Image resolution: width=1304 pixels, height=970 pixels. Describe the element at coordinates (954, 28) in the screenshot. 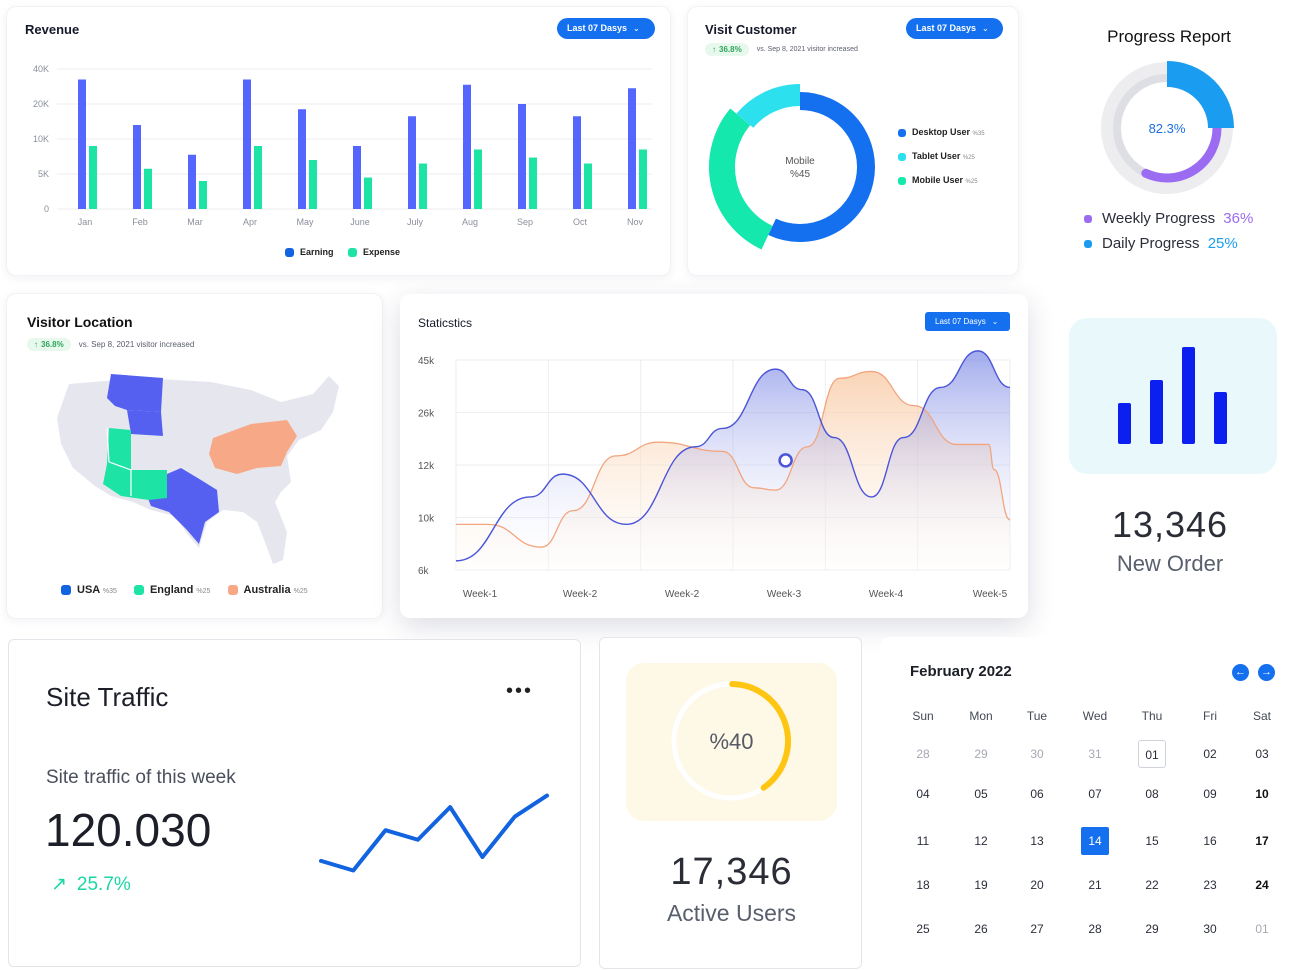

I see `visit-period-dropdown: Last 07 Dasys ⌄` at that location.